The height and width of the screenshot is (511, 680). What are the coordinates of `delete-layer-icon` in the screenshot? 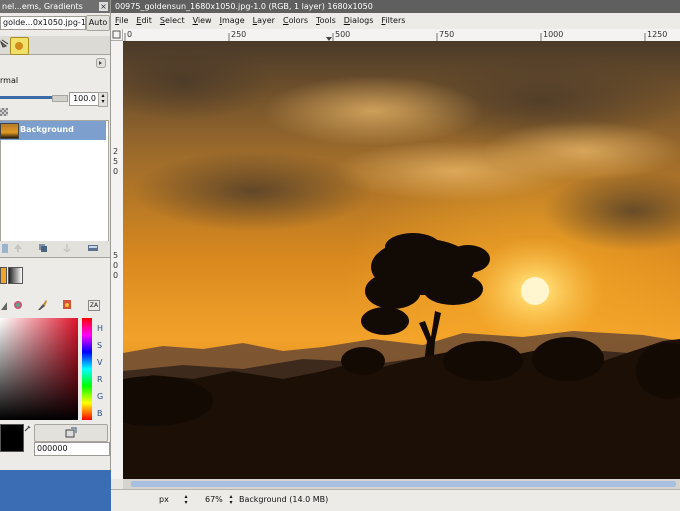 It's located at (93, 249).